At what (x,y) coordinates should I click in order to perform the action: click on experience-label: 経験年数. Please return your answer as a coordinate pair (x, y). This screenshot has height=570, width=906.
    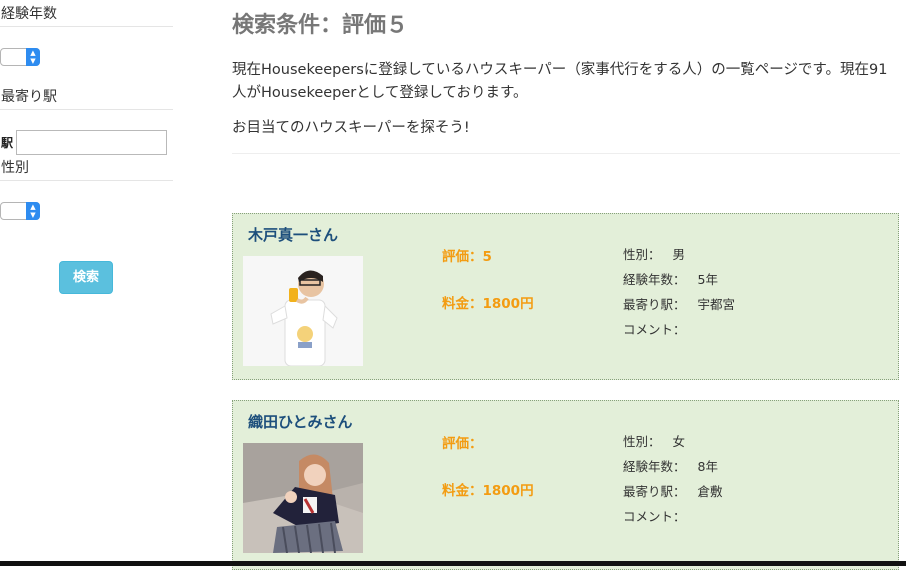
    Looking at the image, I should click on (86, 14).